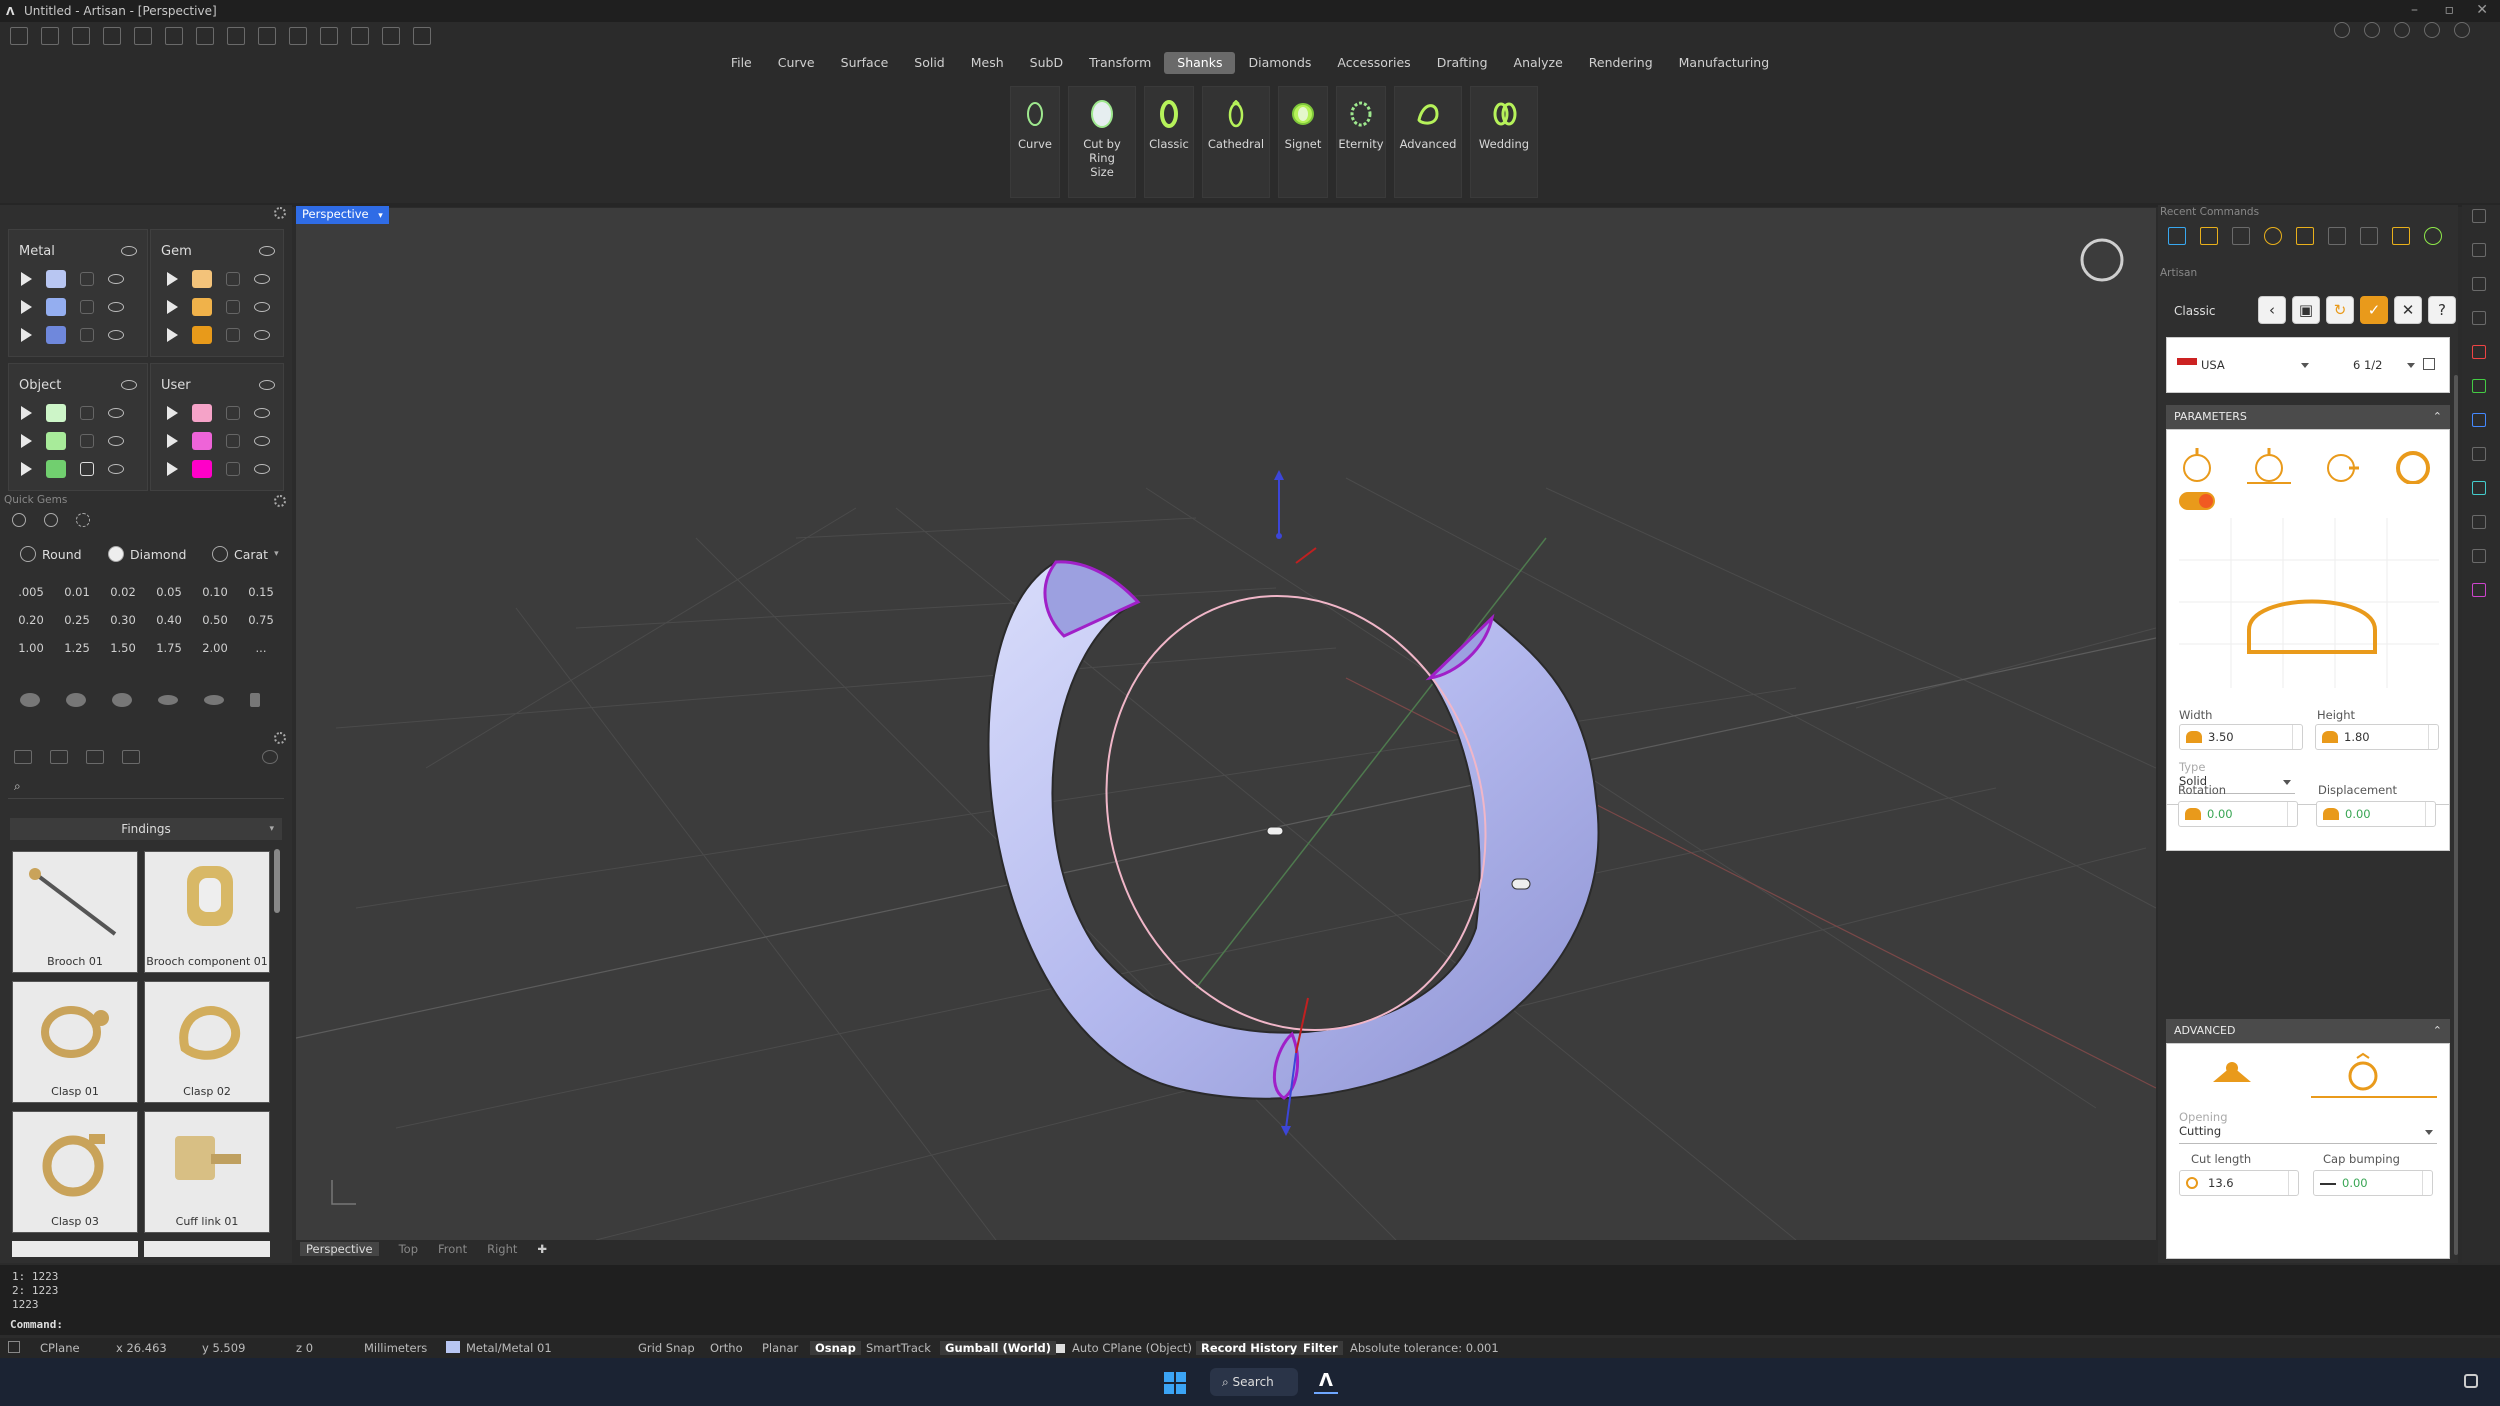  I want to click on units-label: Millimeters, so click(395, 1348).